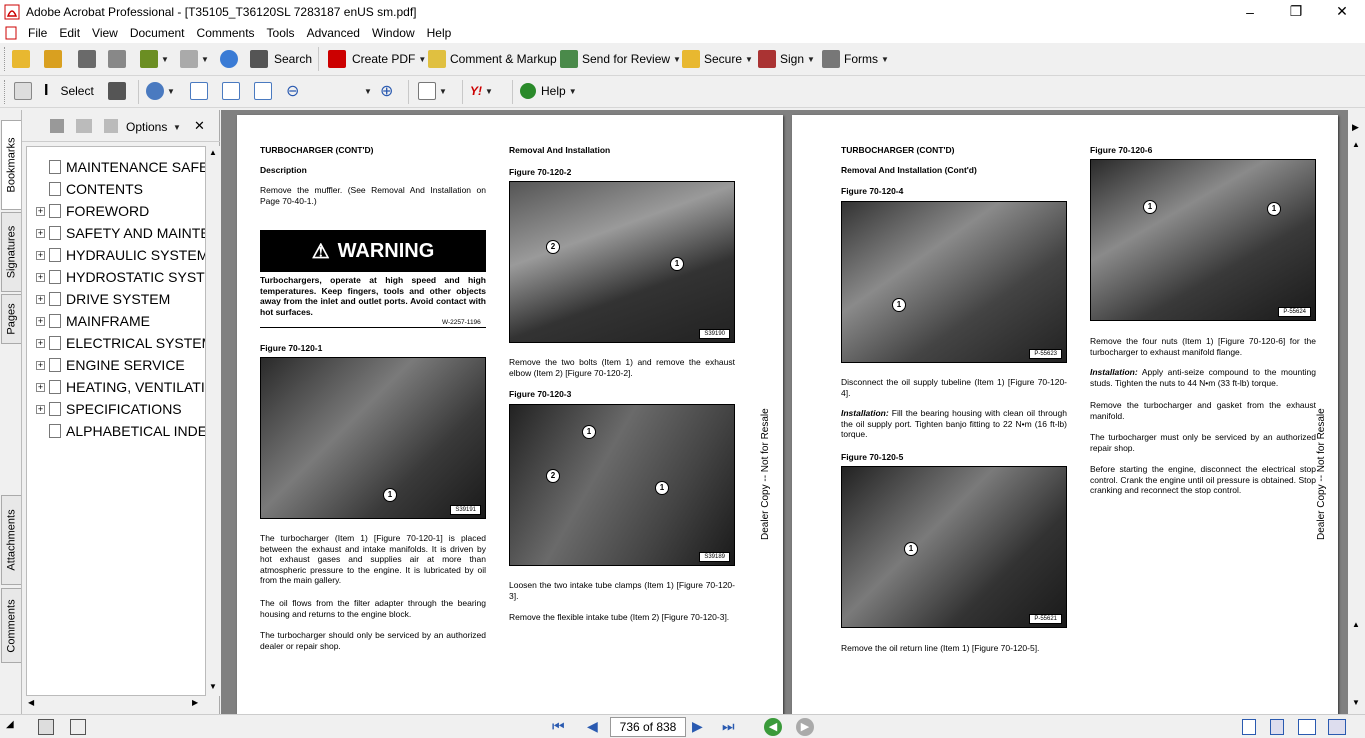 This screenshot has width=1365, height=738. I want to click on page-thumbnail-icon, so click(46, 727).